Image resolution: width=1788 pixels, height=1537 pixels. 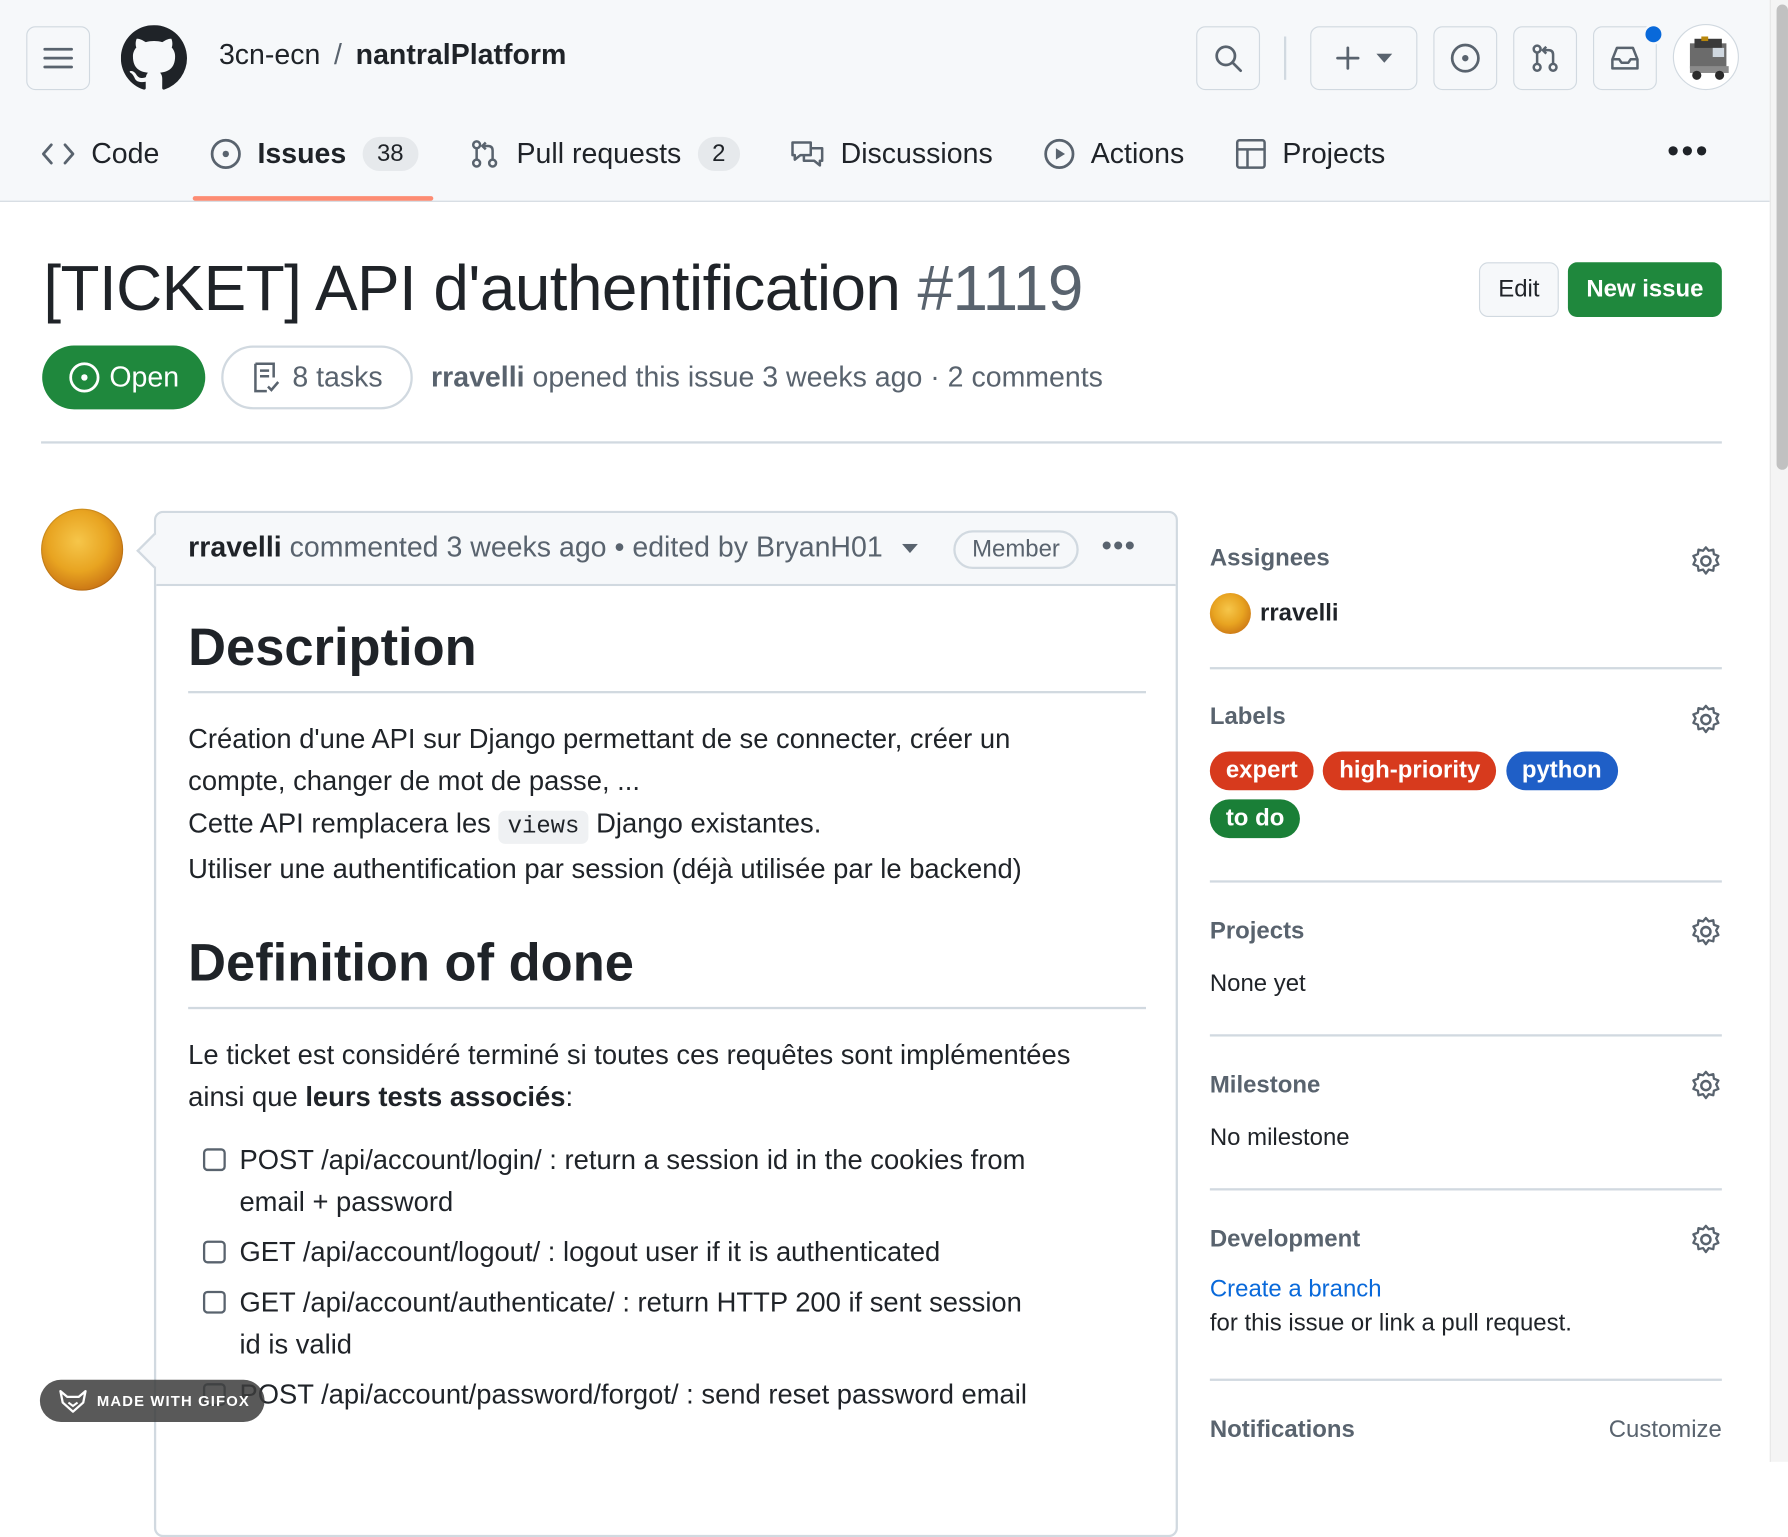 What do you see at coordinates (1466, 558) in the screenshot?
I see `assignees-heading: Assignees` at bounding box center [1466, 558].